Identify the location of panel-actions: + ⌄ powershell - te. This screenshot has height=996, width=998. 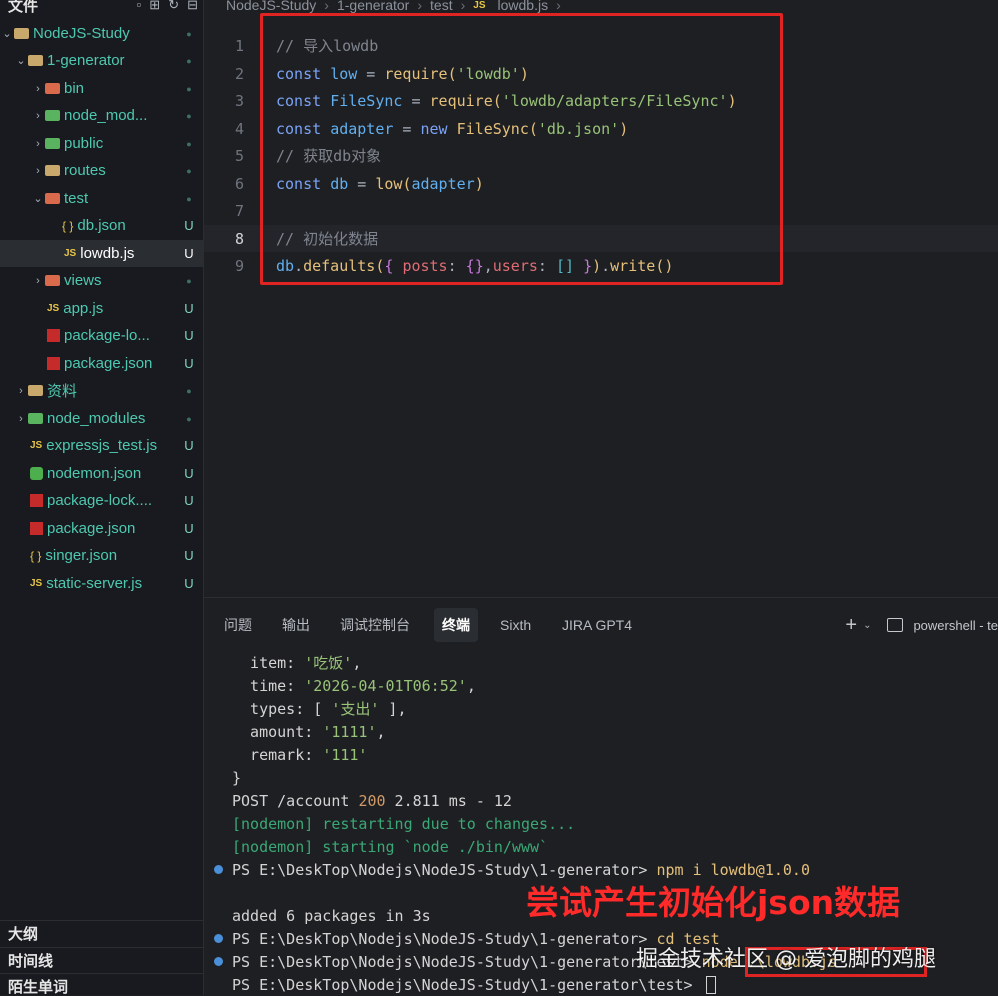
(921, 625).